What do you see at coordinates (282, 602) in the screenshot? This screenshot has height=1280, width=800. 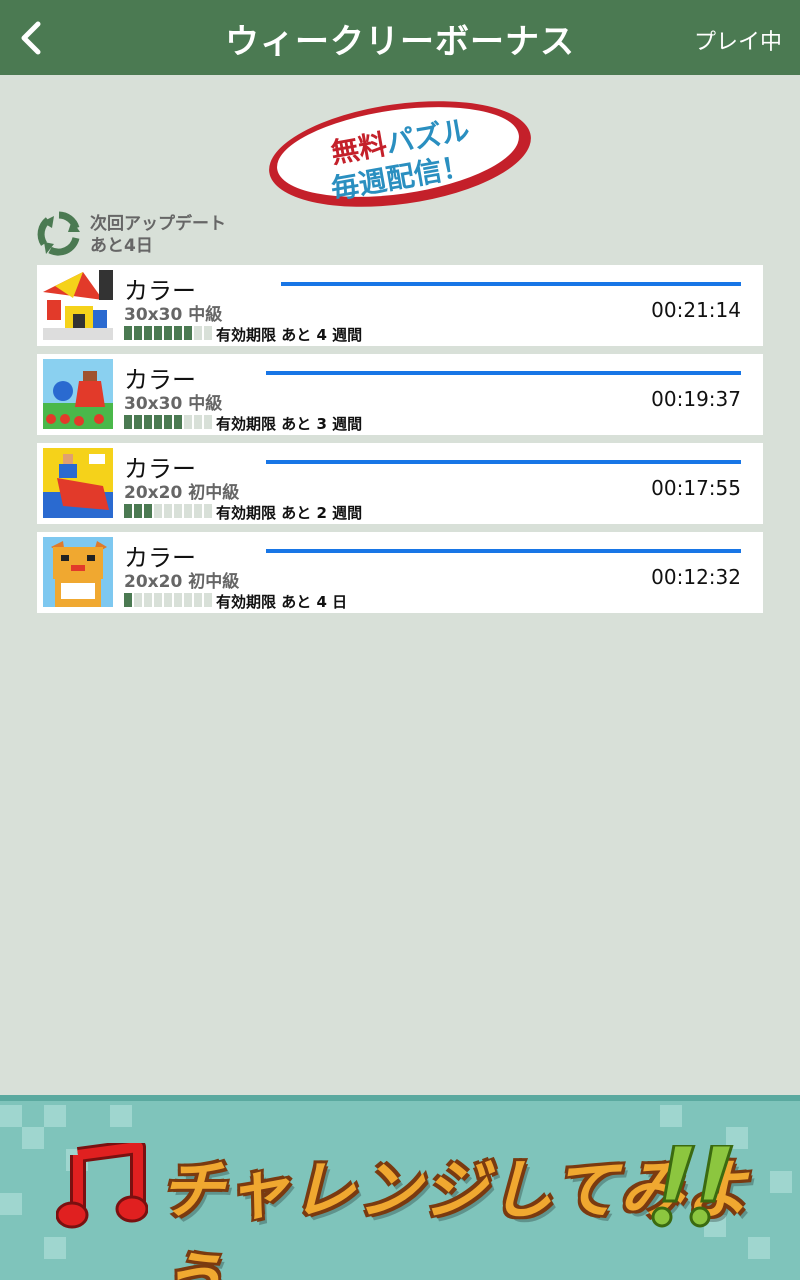 I see `puzzle-expiry: 有効期限 あと 4 日` at bounding box center [282, 602].